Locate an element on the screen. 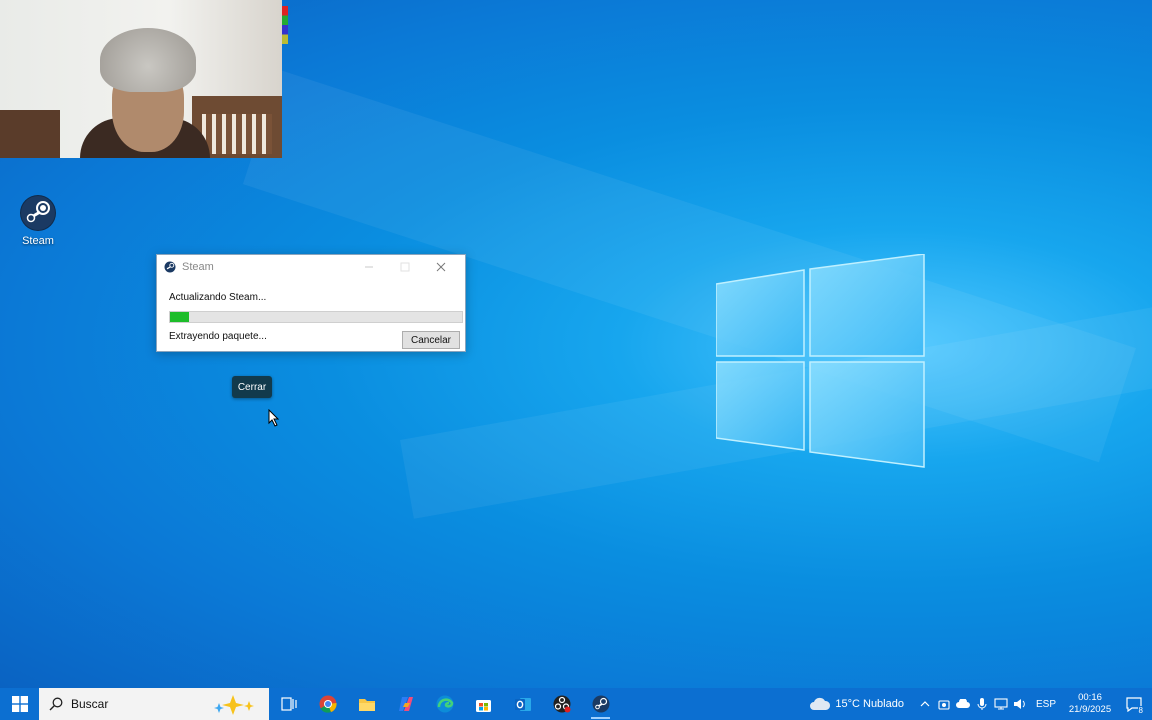 The width and height of the screenshot is (1152, 720). maximize-button is located at coordinates (405, 267).